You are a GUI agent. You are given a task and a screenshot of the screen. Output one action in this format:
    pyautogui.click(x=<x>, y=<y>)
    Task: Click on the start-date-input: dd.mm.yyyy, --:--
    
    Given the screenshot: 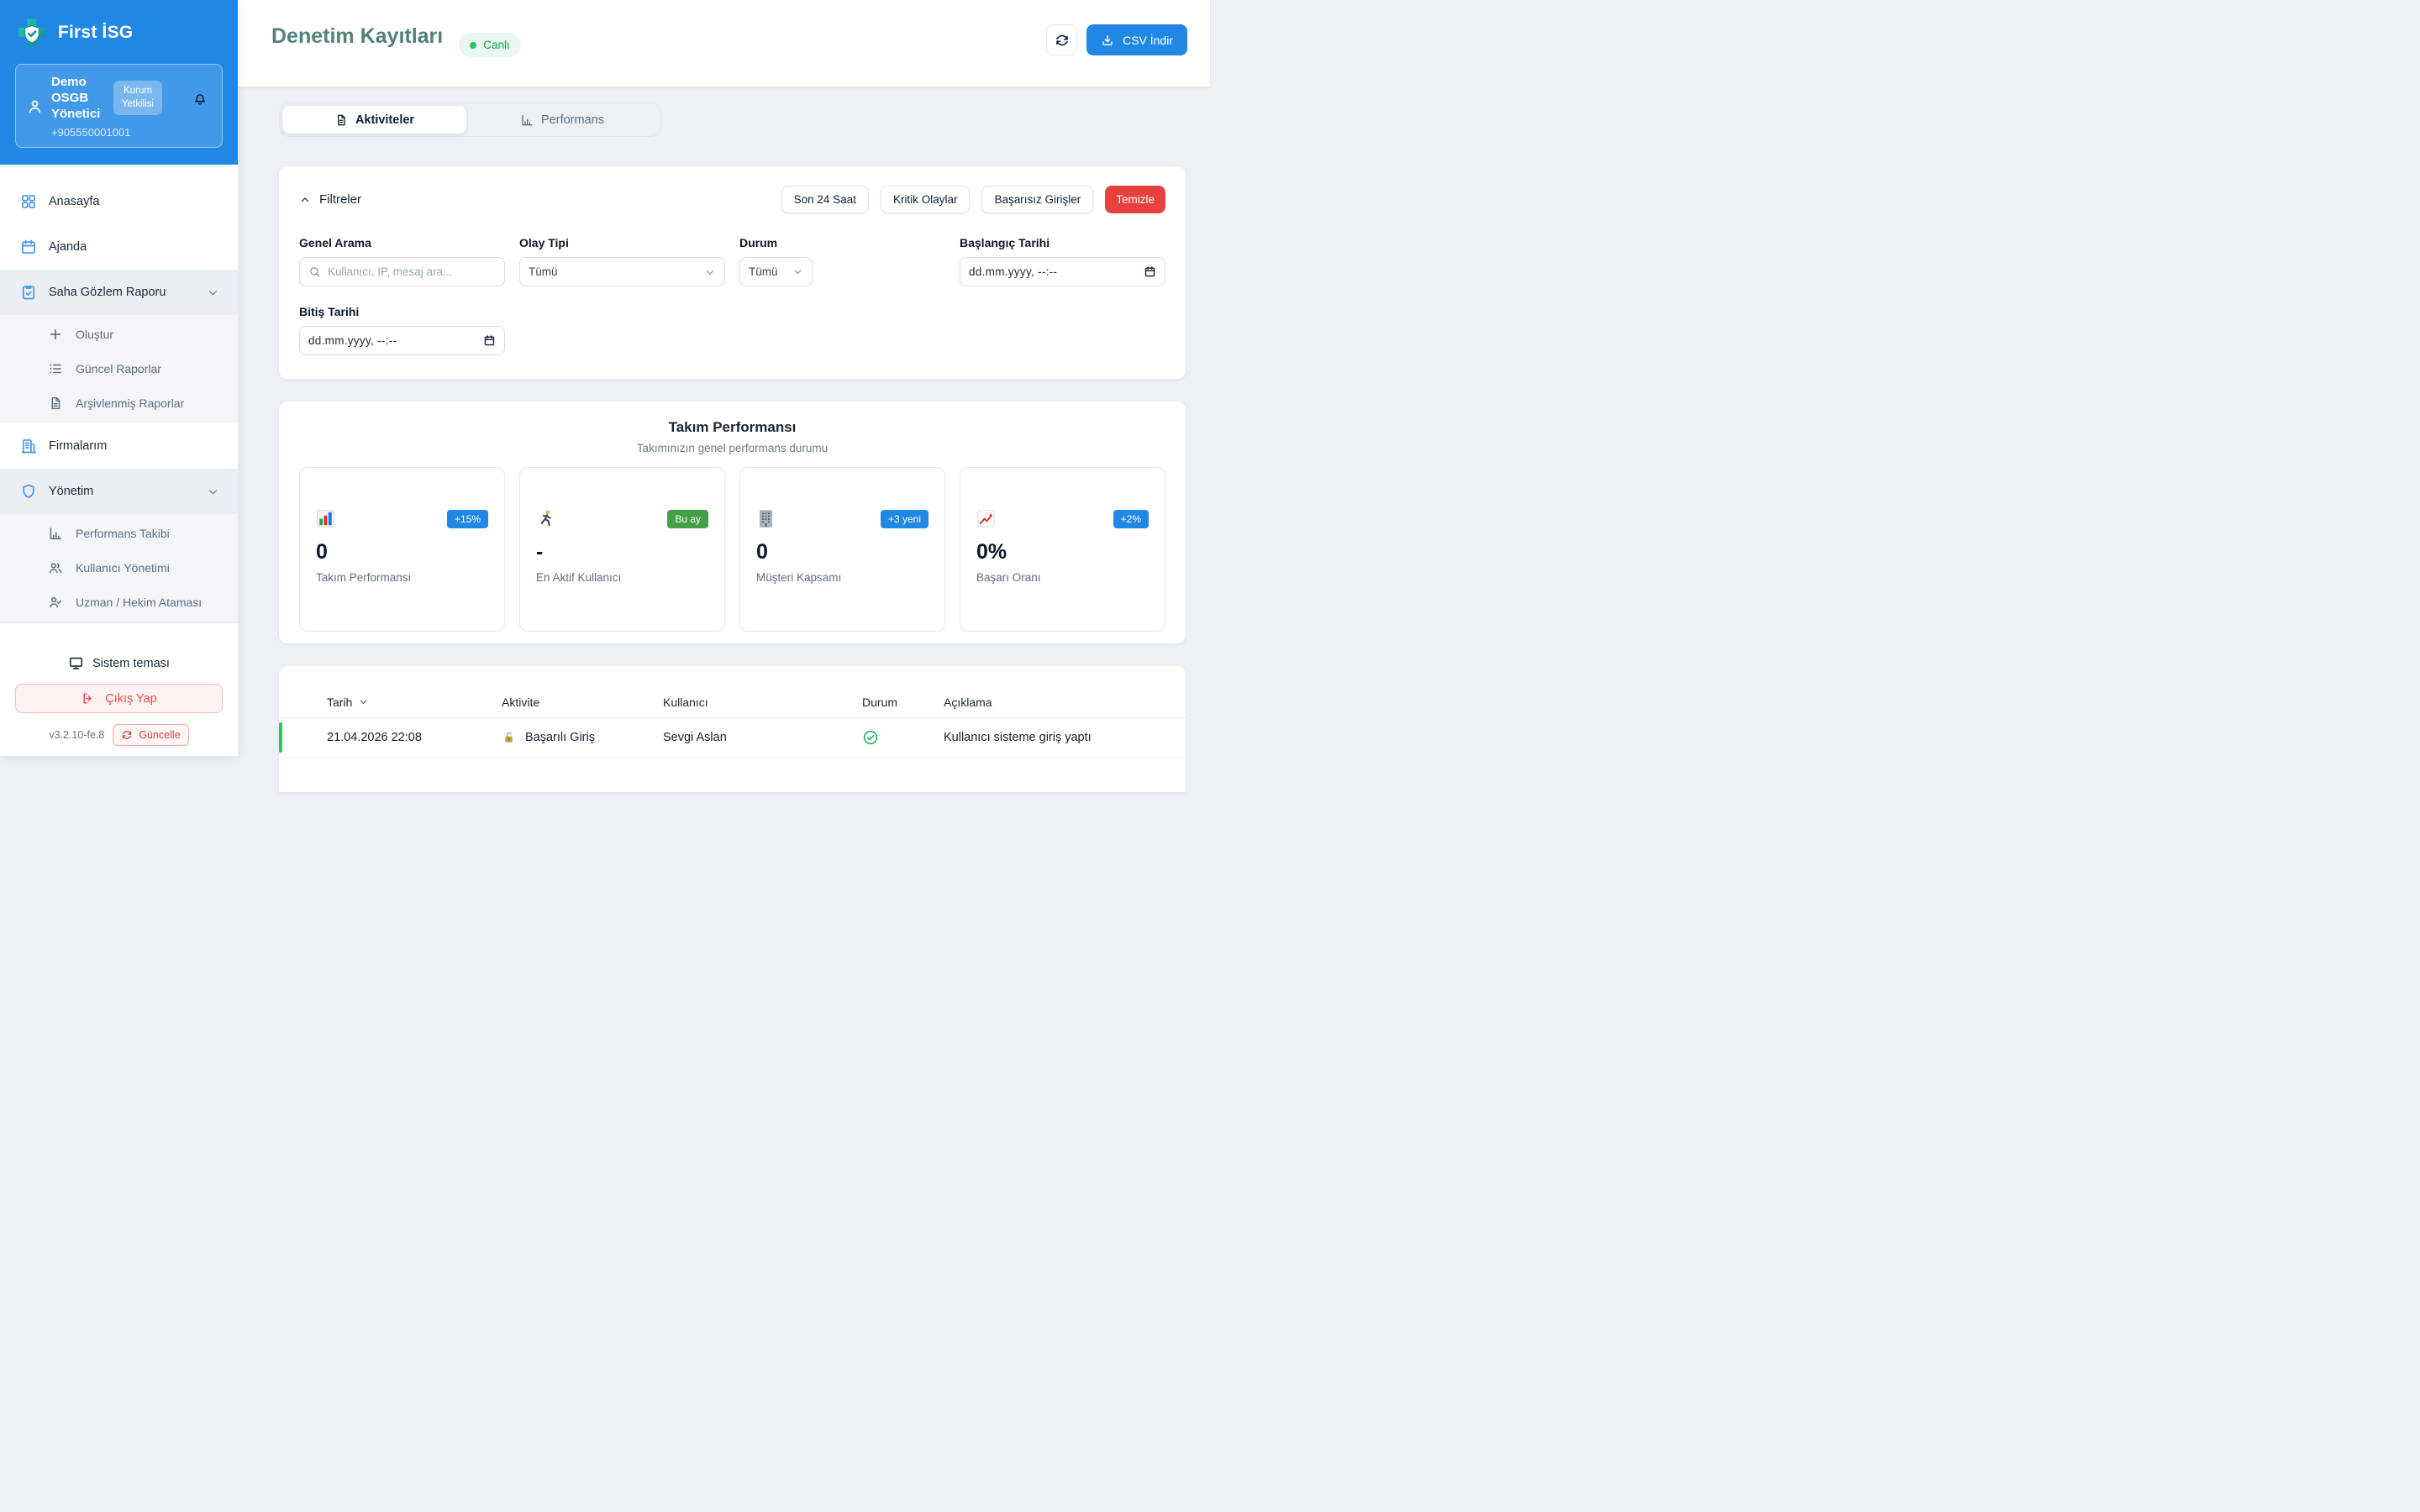 What is the action you would take?
    pyautogui.click(x=1062, y=271)
    